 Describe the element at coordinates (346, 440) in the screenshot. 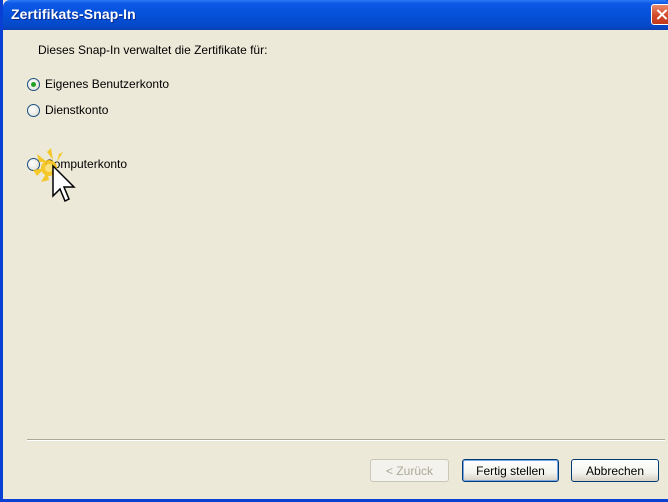

I see `button-separator` at that location.